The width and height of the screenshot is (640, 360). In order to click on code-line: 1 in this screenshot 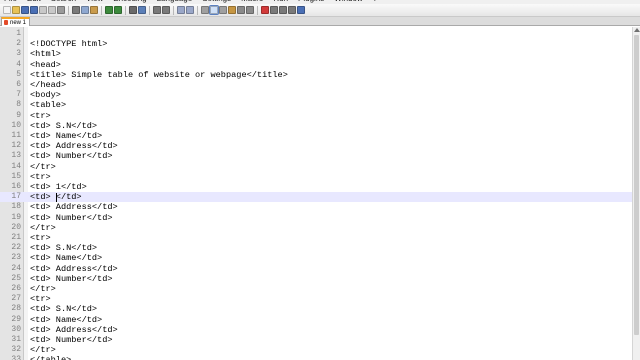, I will do `click(316, 34)`.